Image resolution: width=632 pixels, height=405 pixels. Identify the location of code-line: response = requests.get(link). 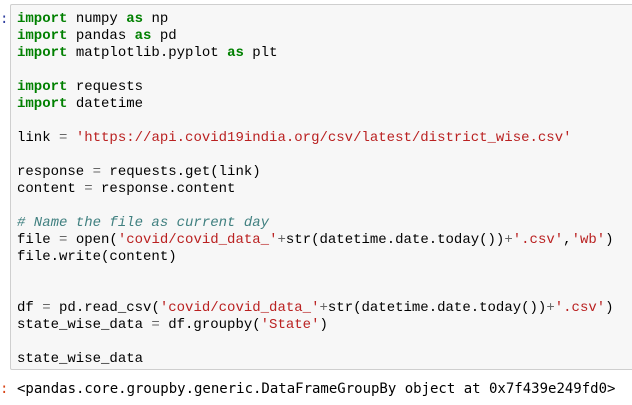
(315, 172).